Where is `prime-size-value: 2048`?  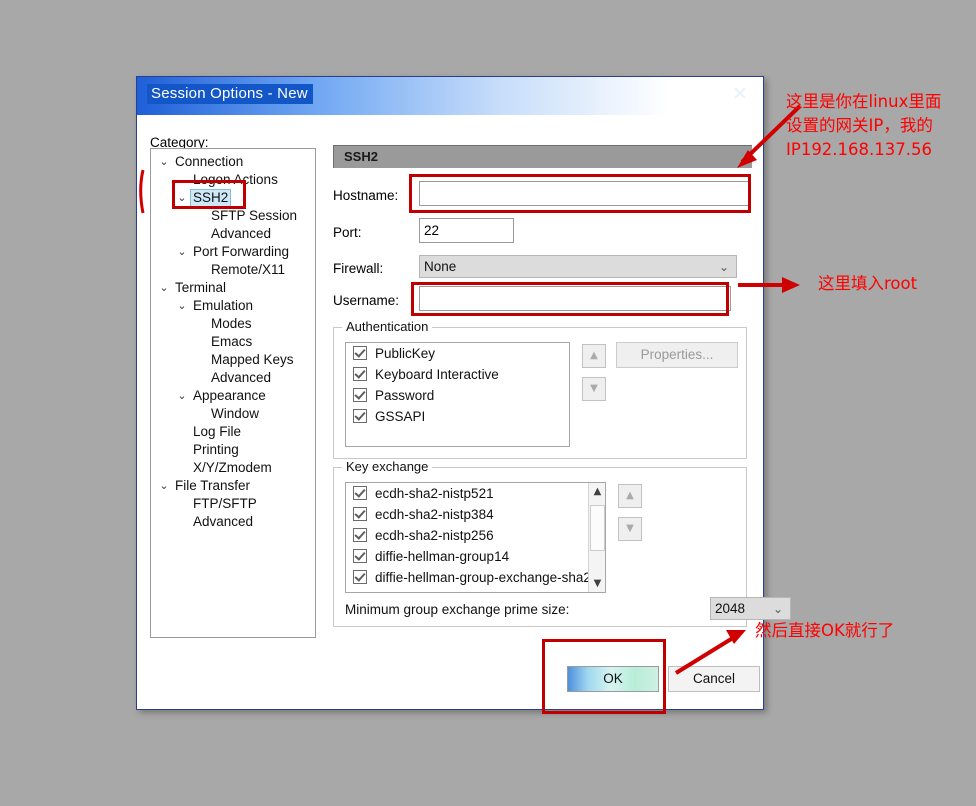 prime-size-value: 2048 is located at coordinates (730, 608).